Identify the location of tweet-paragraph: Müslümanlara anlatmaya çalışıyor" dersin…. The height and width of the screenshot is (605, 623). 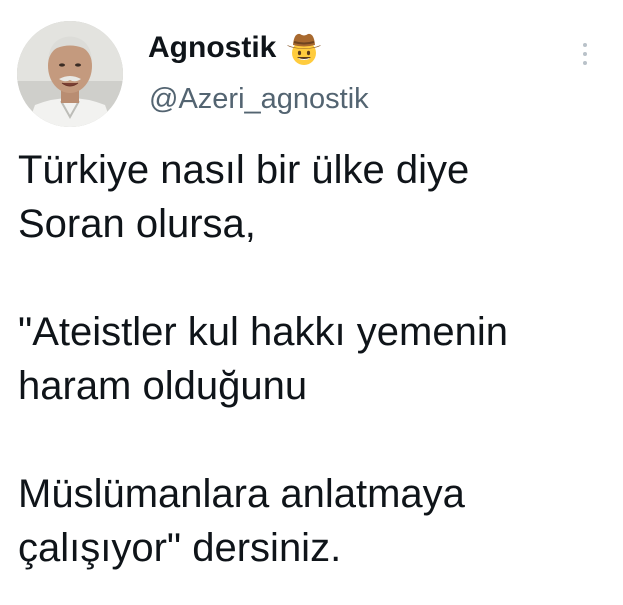
(241, 521).